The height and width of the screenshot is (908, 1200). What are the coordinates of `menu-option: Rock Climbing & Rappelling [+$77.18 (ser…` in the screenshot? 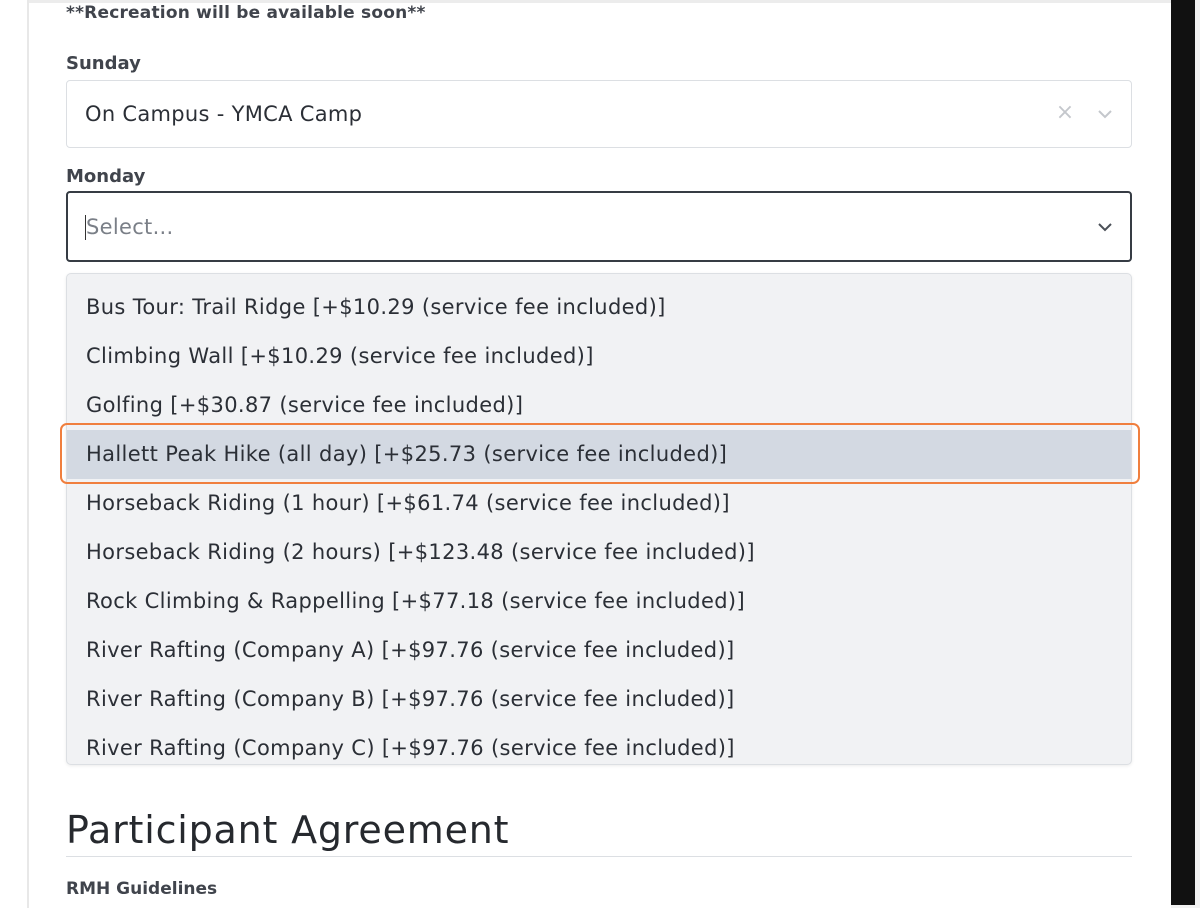 It's located at (599, 601).